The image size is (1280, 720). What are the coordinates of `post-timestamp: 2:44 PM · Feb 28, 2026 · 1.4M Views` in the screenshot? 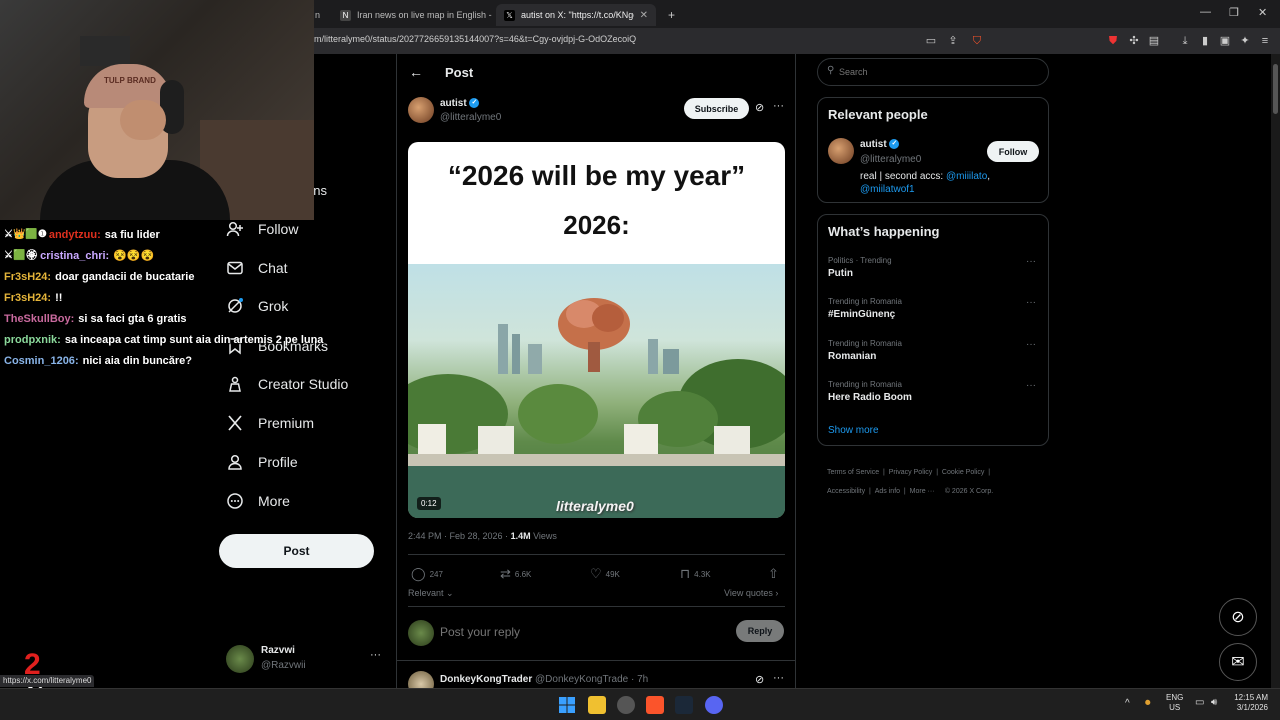 It's located at (482, 536).